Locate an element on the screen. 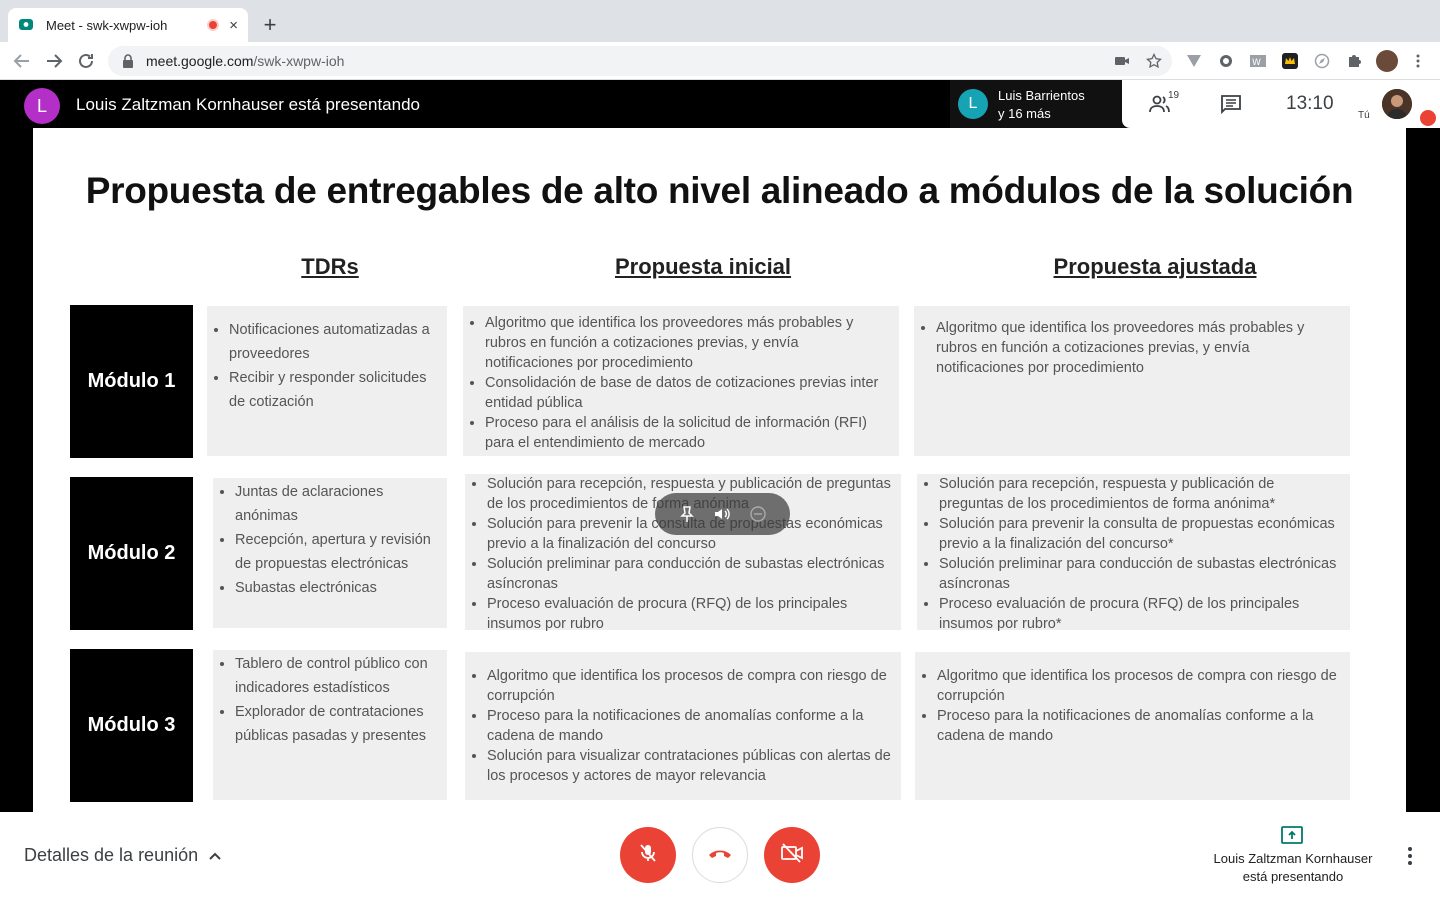 Image resolution: width=1440 pixels, height=900 pixels. more-options-icon is located at coordinates (1410, 856).